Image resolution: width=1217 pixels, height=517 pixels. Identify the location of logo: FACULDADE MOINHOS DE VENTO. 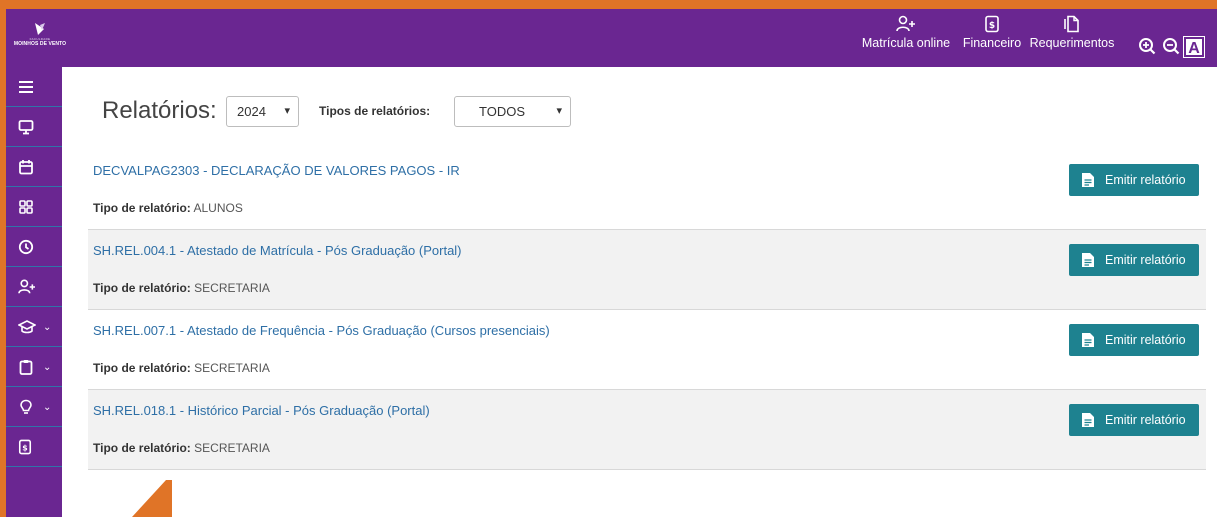
(40, 39).